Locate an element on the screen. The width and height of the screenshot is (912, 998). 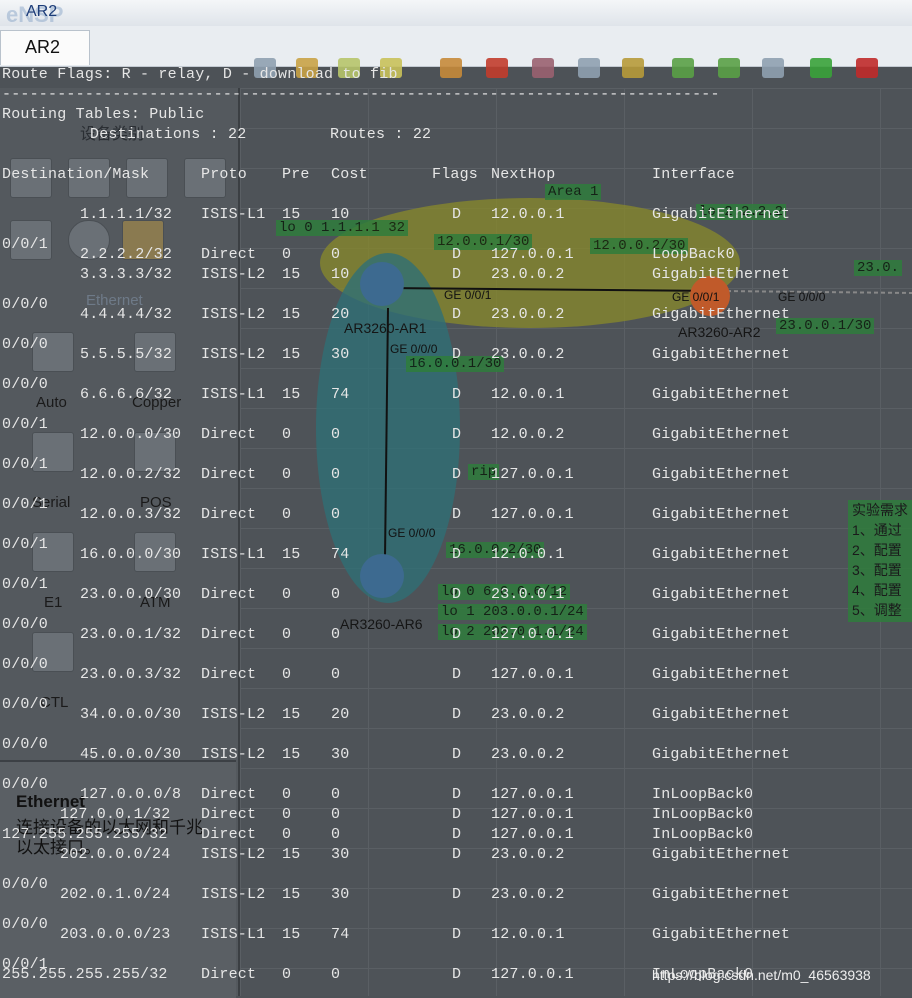
device-ar2: AR3260-AR2 is located at coordinates (719, 332).